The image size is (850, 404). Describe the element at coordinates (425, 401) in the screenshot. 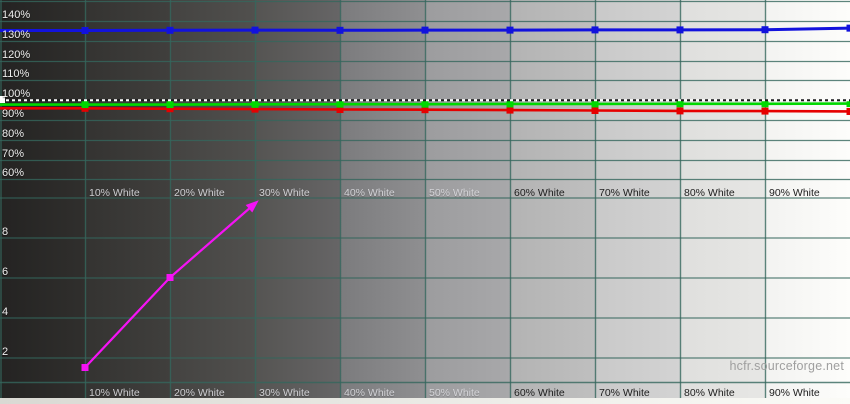

I see `window-bottom-strip` at that location.